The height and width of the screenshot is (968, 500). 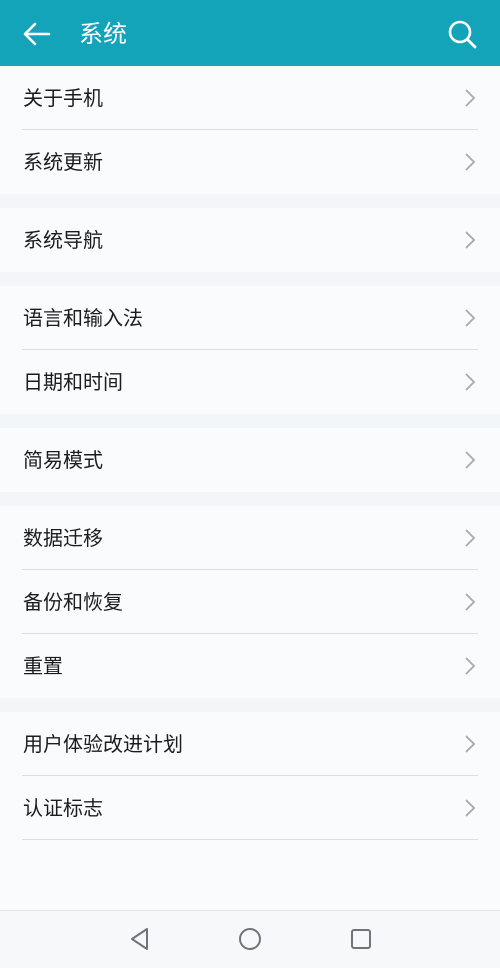 What do you see at coordinates (37, 34) in the screenshot?
I see `back-arrow-icon` at bounding box center [37, 34].